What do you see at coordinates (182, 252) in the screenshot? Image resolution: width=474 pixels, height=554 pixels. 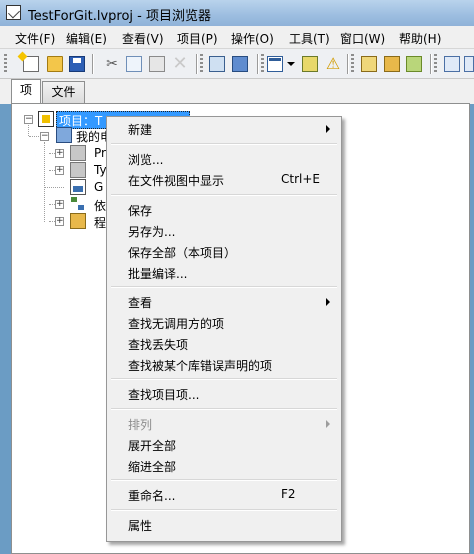 I see `menu-item-save-all: 保存全部（本项目）` at bounding box center [182, 252].